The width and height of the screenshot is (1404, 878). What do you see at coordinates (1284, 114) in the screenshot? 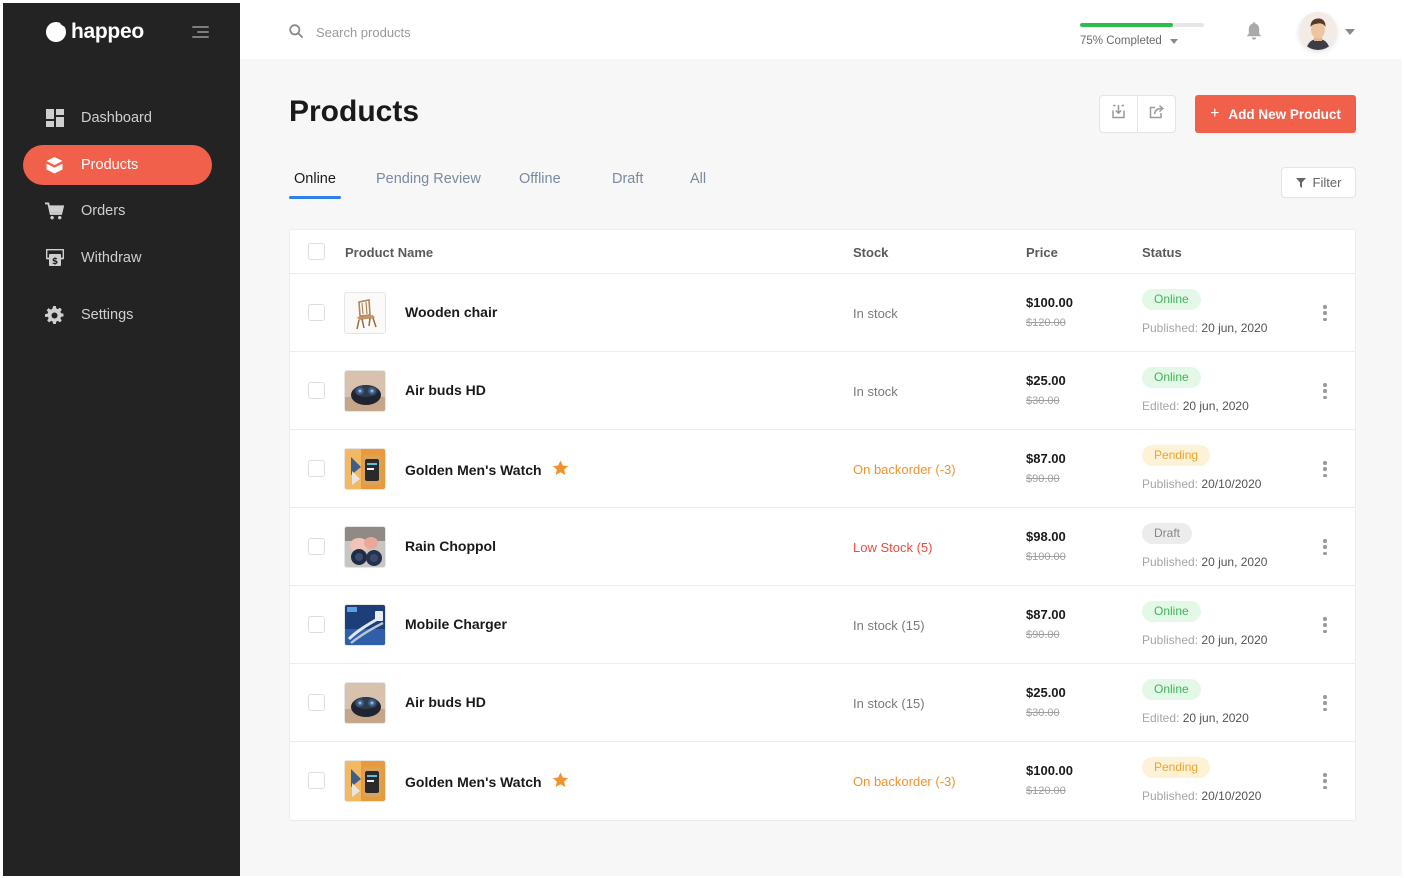
I see `add-new-product-label: Add New Product` at bounding box center [1284, 114].